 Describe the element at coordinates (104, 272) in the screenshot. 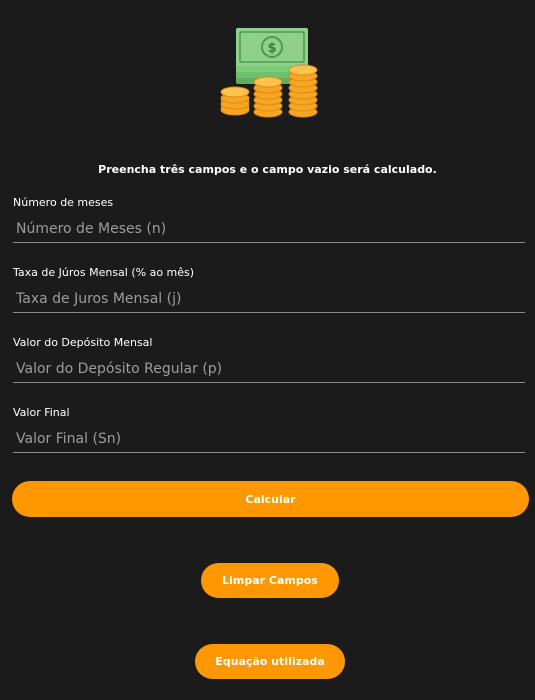

I see `interest-rate-label: Taxa de Júros Mensal (% ao mês)` at that location.